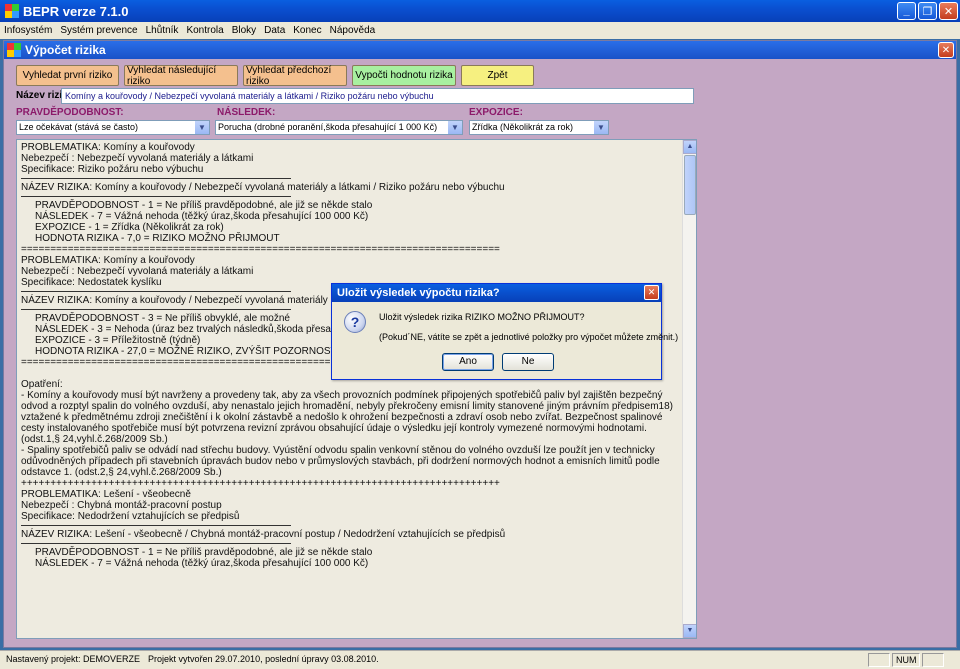  What do you see at coordinates (55, 187) in the screenshot?
I see `selected-text: NÁZEV RIZIKA` at bounding box center [55, 187].